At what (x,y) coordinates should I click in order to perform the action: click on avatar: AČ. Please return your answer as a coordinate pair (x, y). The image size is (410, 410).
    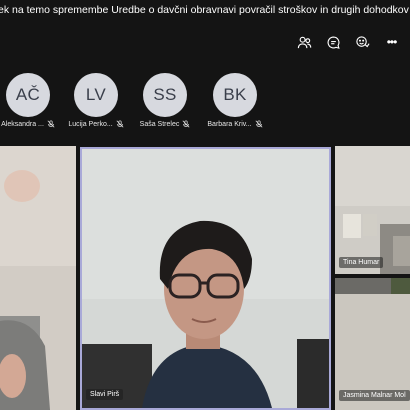
    Looking at the image, I should click on (28, 95).